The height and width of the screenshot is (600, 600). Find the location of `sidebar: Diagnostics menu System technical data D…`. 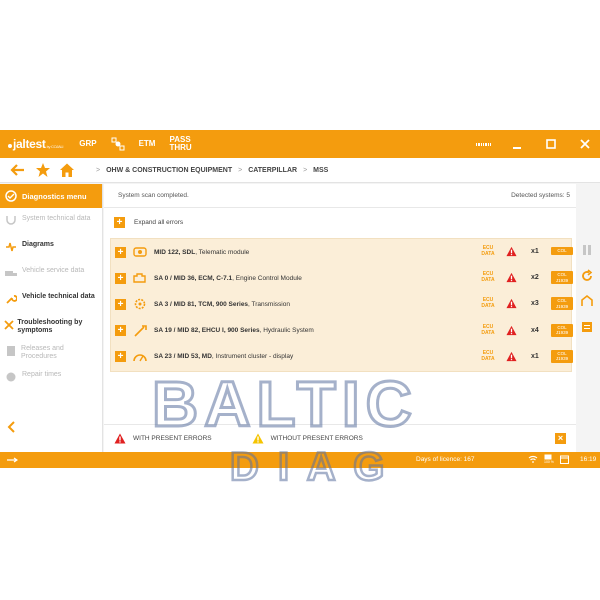

sidebar: Diagnostics menu System technical data D… is located at coordinates (51, 318).